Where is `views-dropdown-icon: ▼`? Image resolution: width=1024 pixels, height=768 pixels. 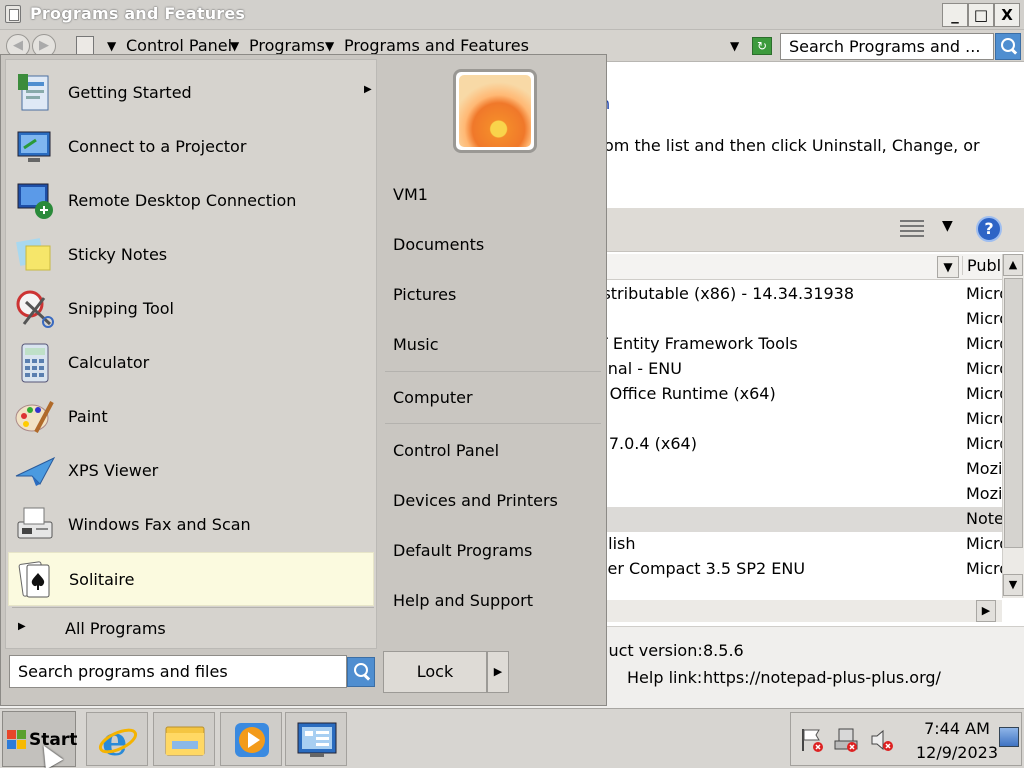
views-dropdown-icon: ▼ is located at coordinates (947, 226).